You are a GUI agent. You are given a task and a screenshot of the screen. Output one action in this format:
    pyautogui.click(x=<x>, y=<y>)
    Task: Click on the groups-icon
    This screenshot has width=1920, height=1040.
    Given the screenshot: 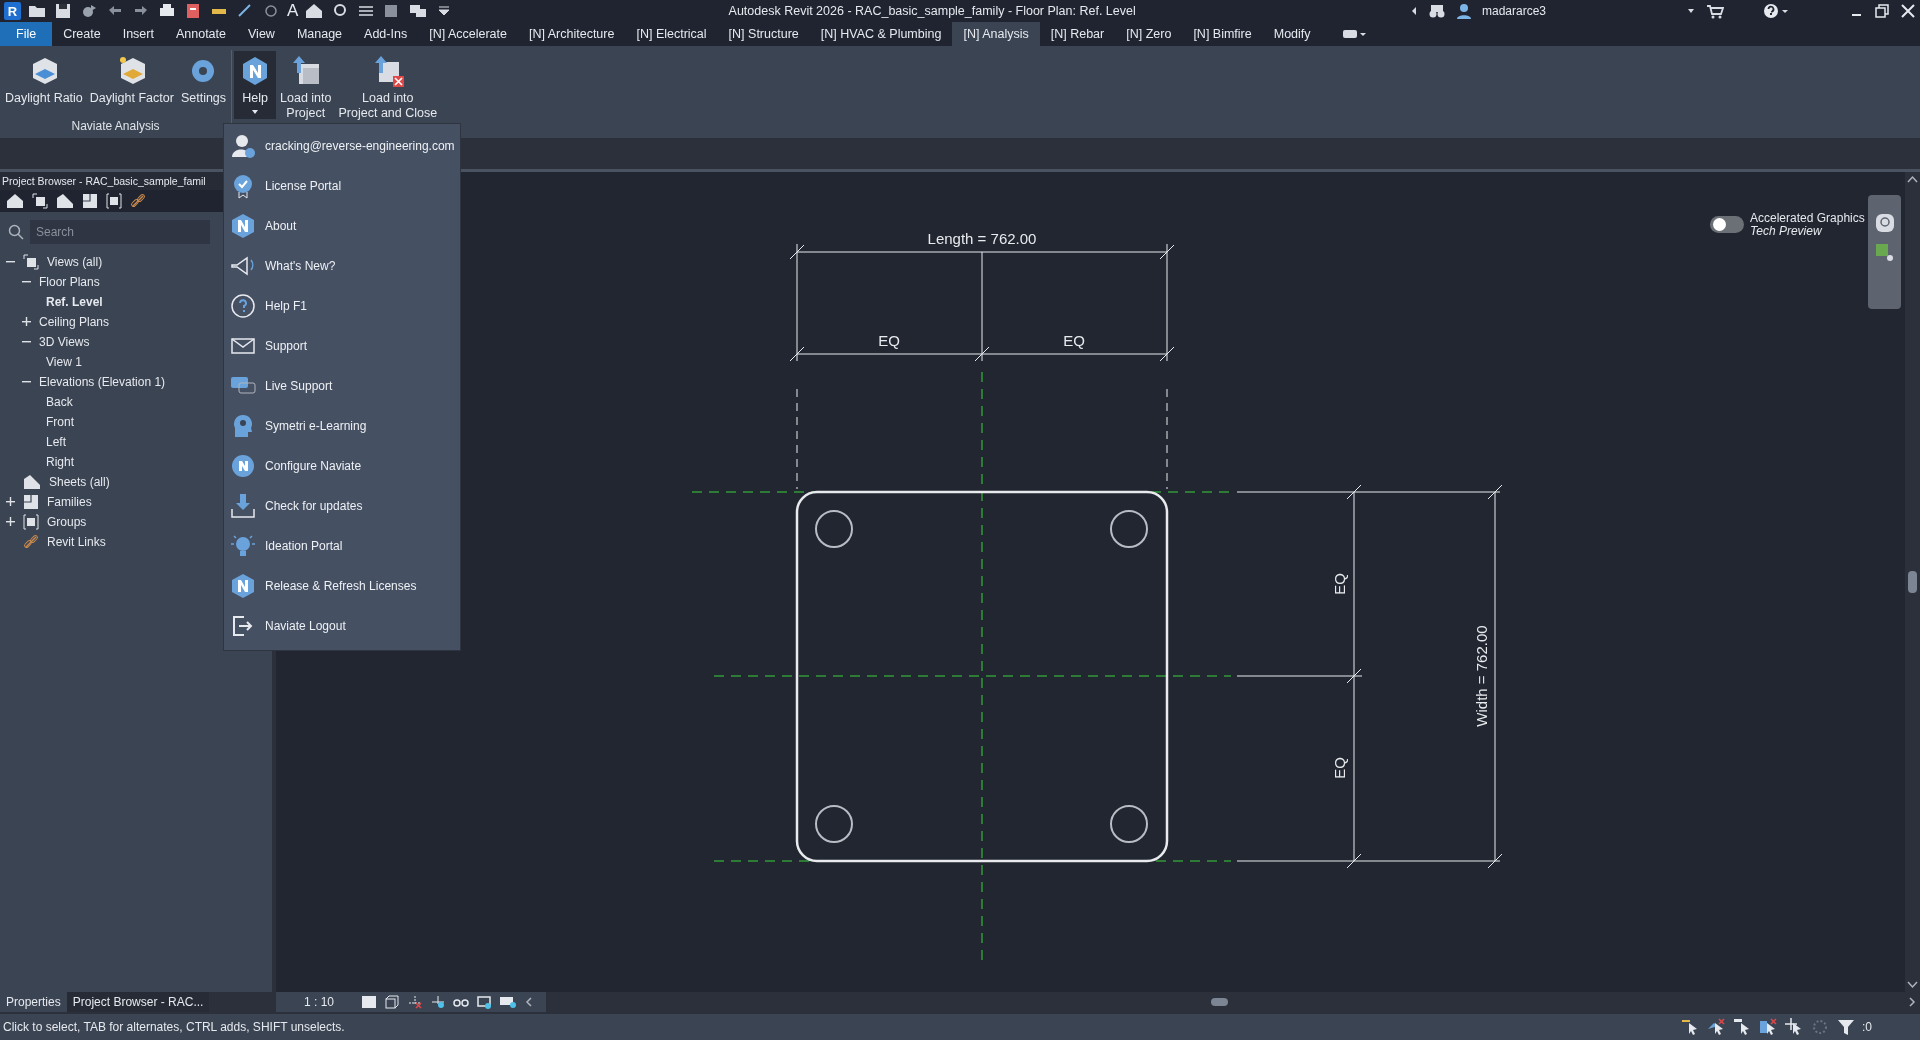 What is the action you would take?
    pyautogui.click(x=31, y=521)
    